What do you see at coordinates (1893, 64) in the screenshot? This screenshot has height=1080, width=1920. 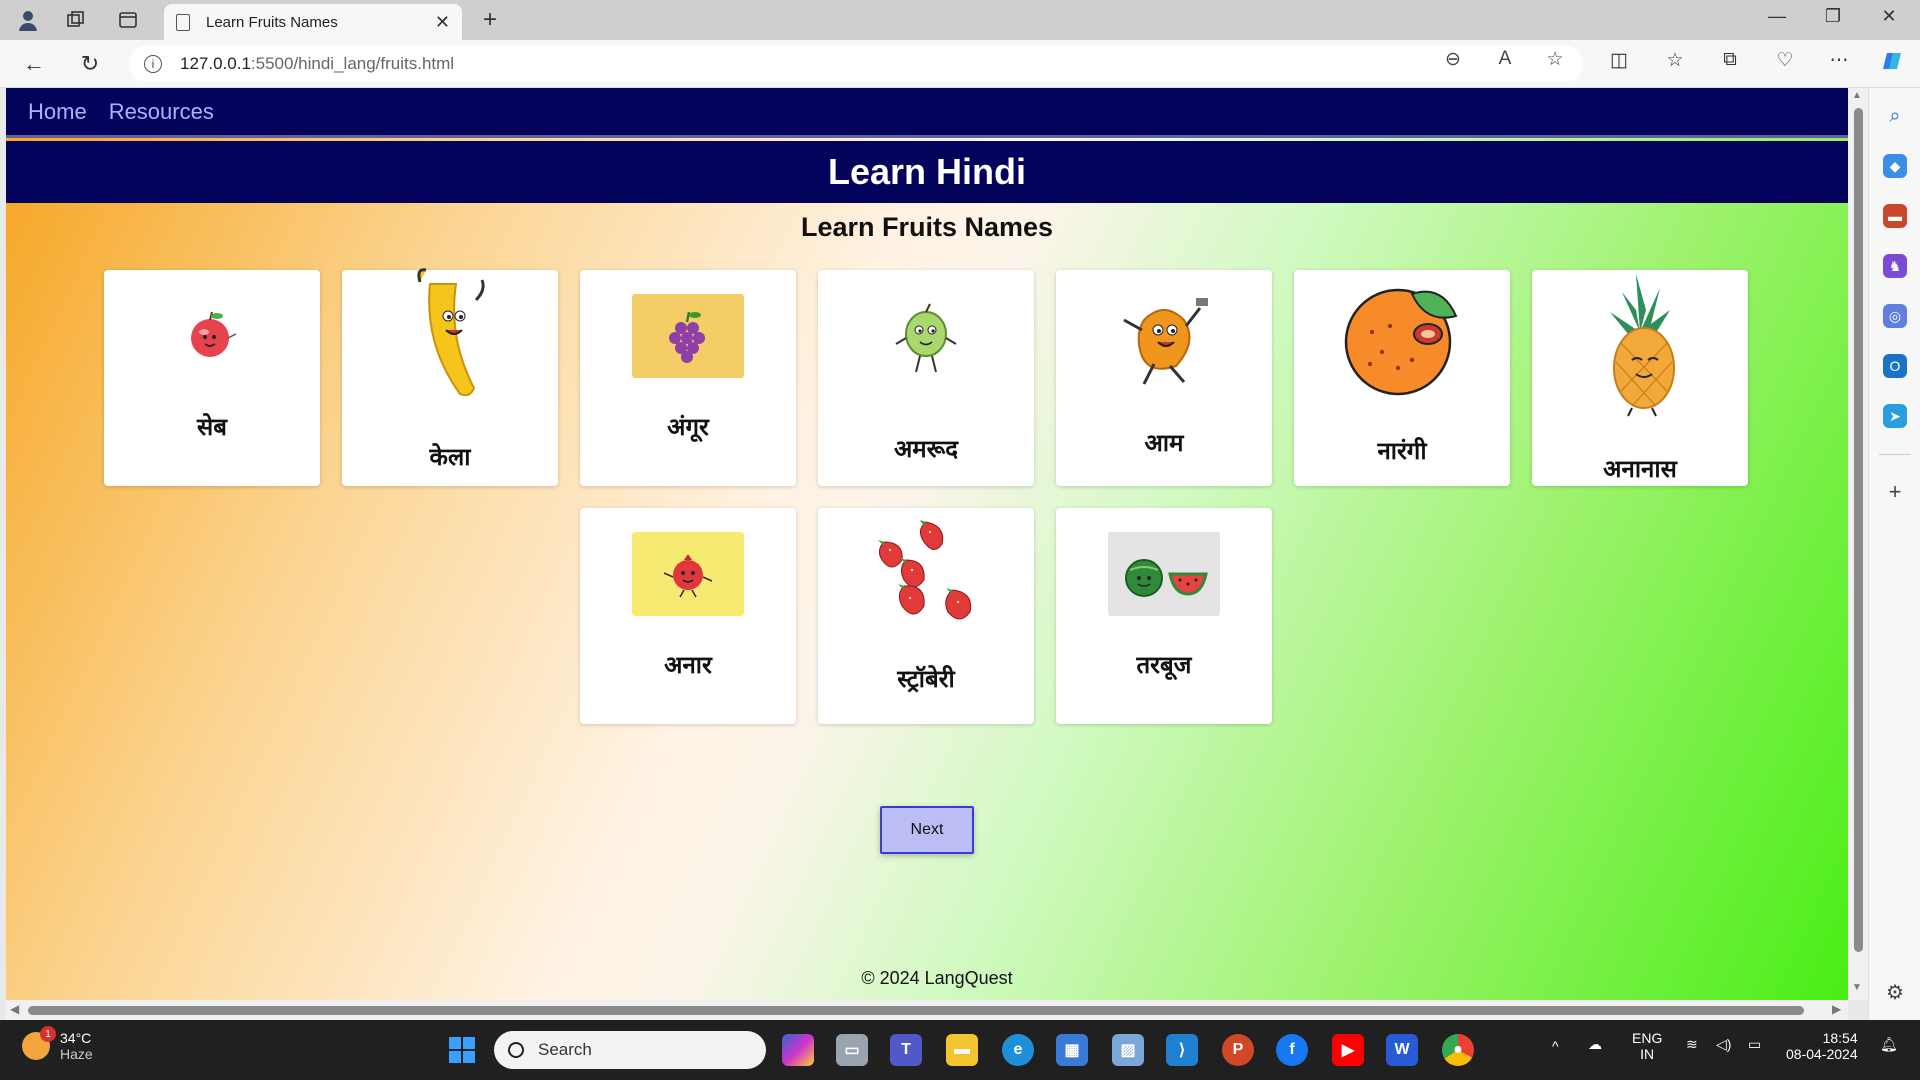 I see `copilot-icon` at bounding box center [1893, 64].